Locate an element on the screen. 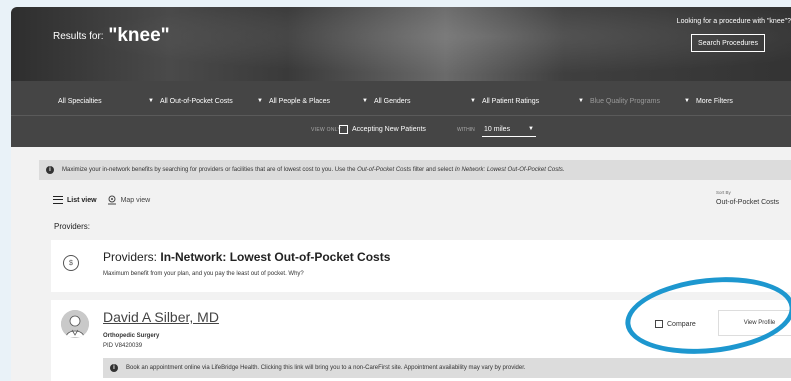  banner-text-italic: In Network: Lowest Out-Of-Pocket Costs is located at coordinates (508, 170).